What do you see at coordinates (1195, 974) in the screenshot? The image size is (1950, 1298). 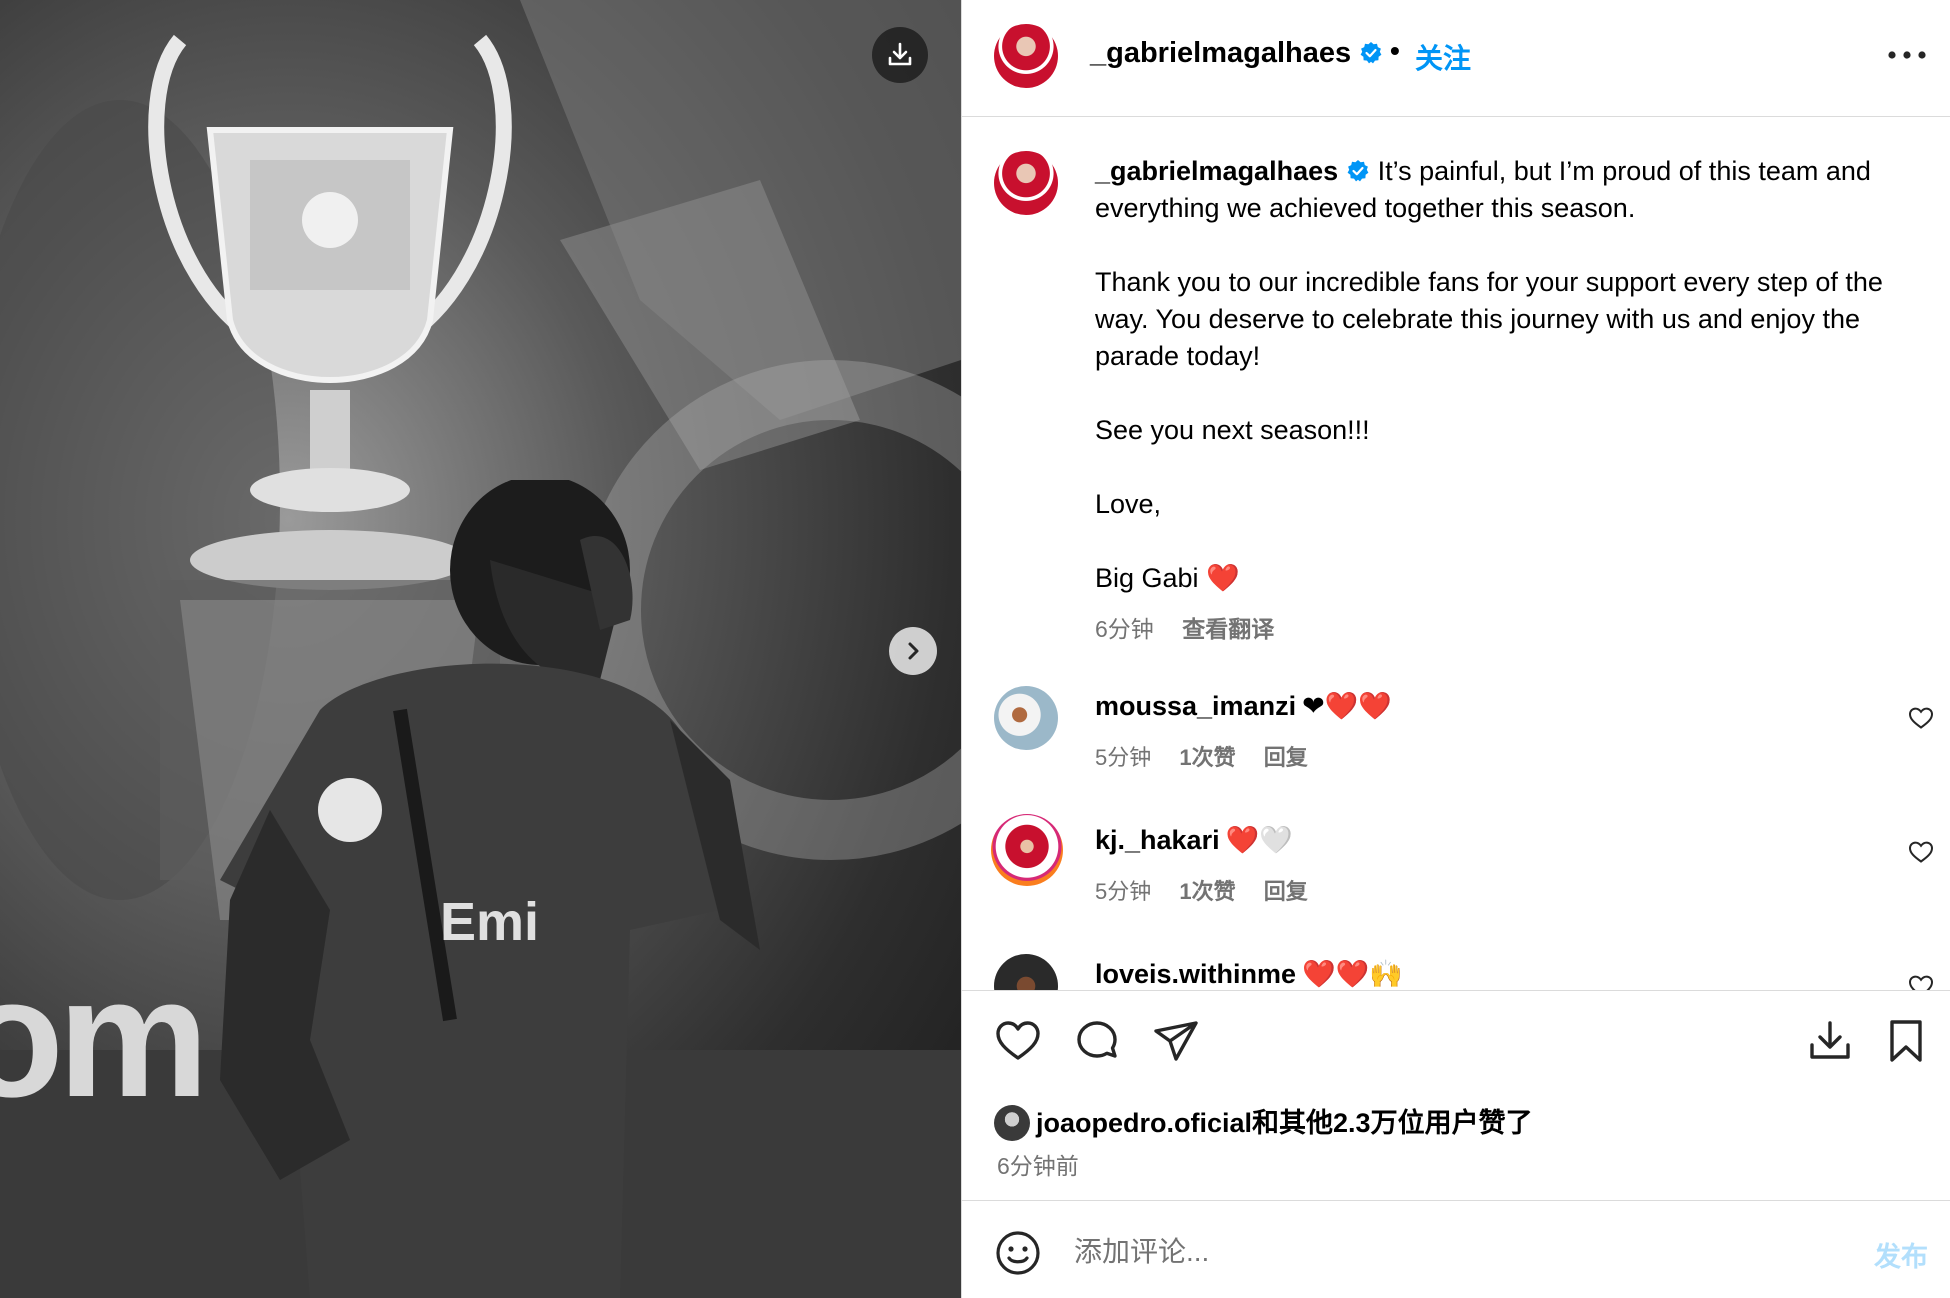 I see `commenter-username: loveis.withinme` at bounding box center [1195, 974].